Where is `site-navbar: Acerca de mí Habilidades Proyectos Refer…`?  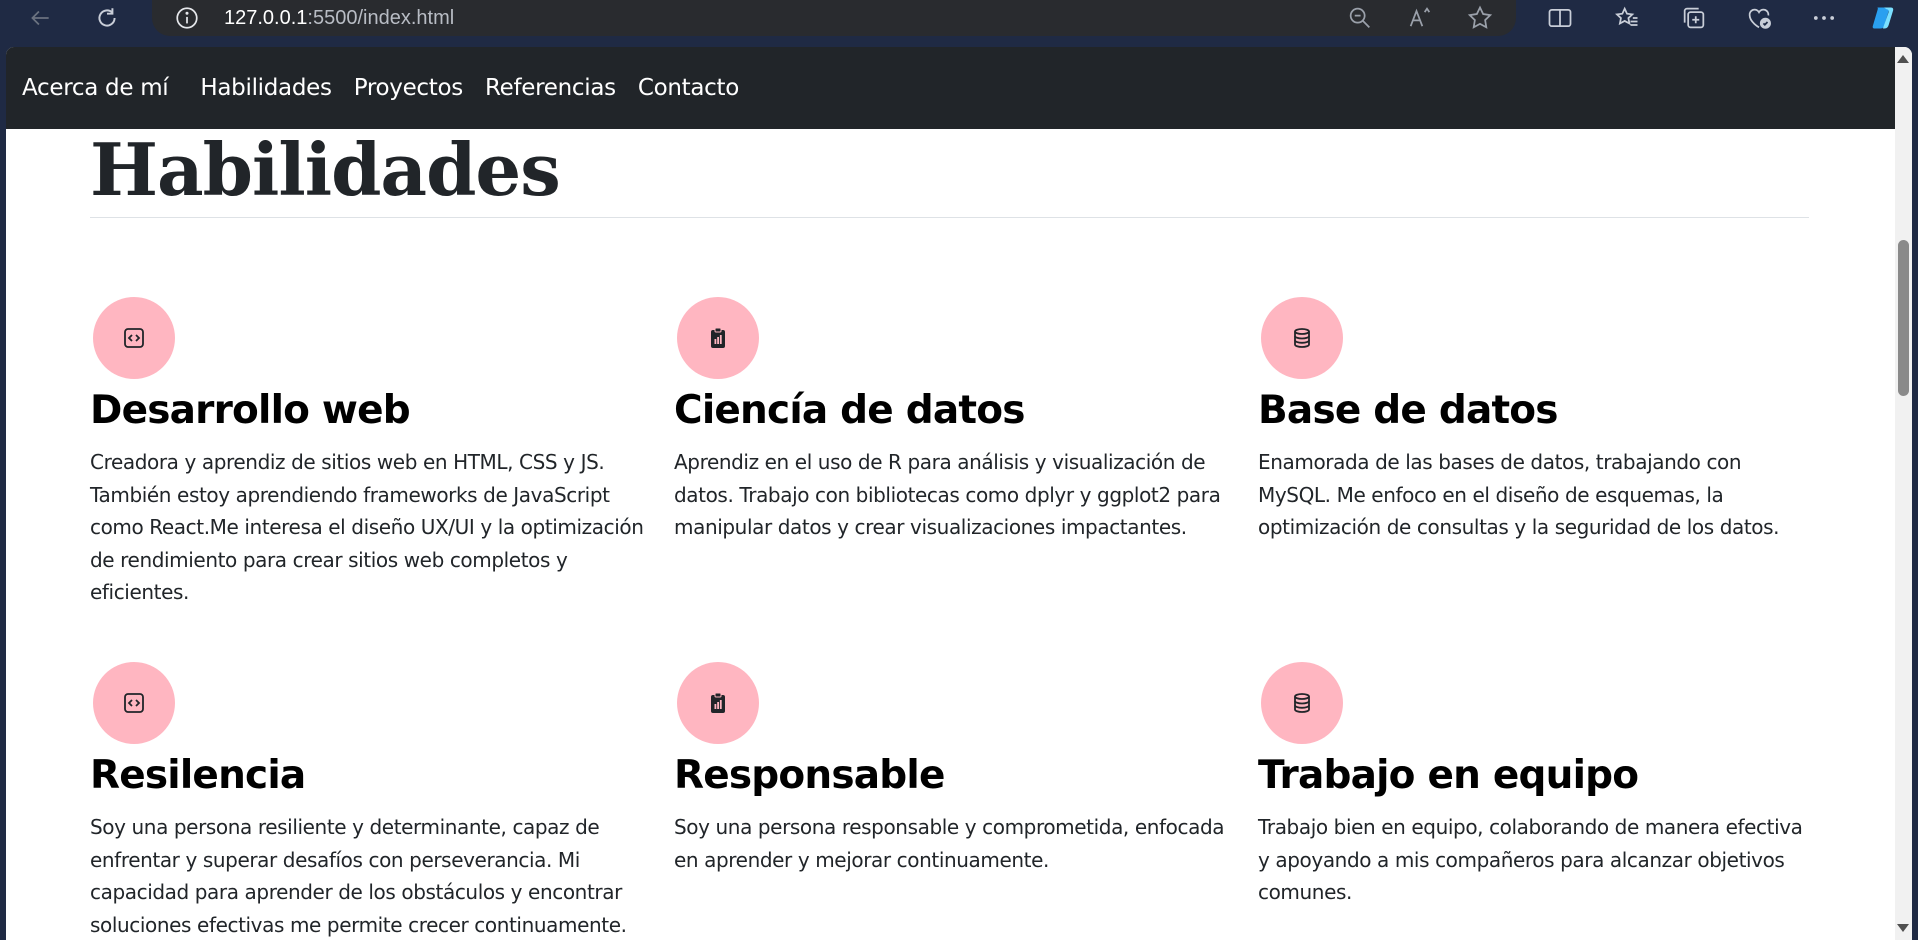
site-navbar: Acerca de mí Habilidades Proyectos Refer… is located at coordinates (950, 88).